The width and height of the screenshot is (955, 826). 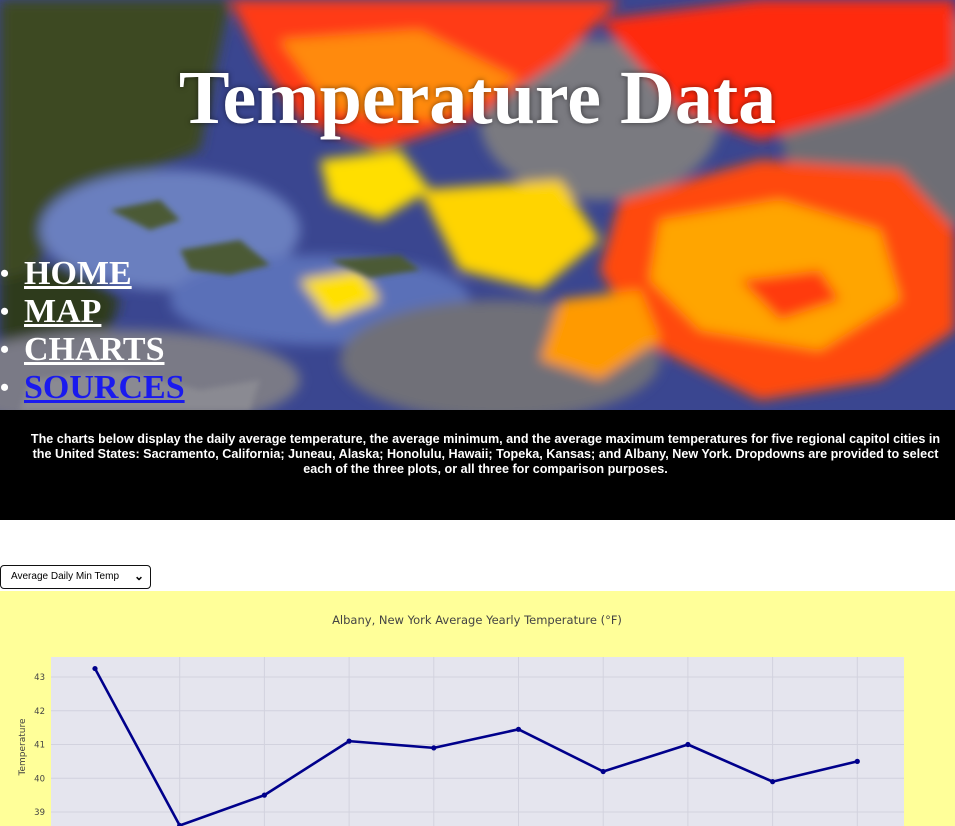 What do you see at coordinates (39, 746) in the screenshot?
I see `y-tick-label: 41` at bounding box center [39, 746].